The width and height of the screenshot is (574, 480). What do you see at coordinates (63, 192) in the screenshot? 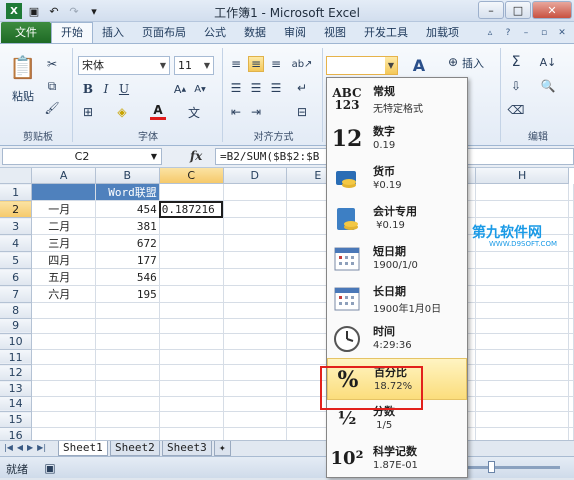
I see `cell-a1` at bounding box center [63, 192].